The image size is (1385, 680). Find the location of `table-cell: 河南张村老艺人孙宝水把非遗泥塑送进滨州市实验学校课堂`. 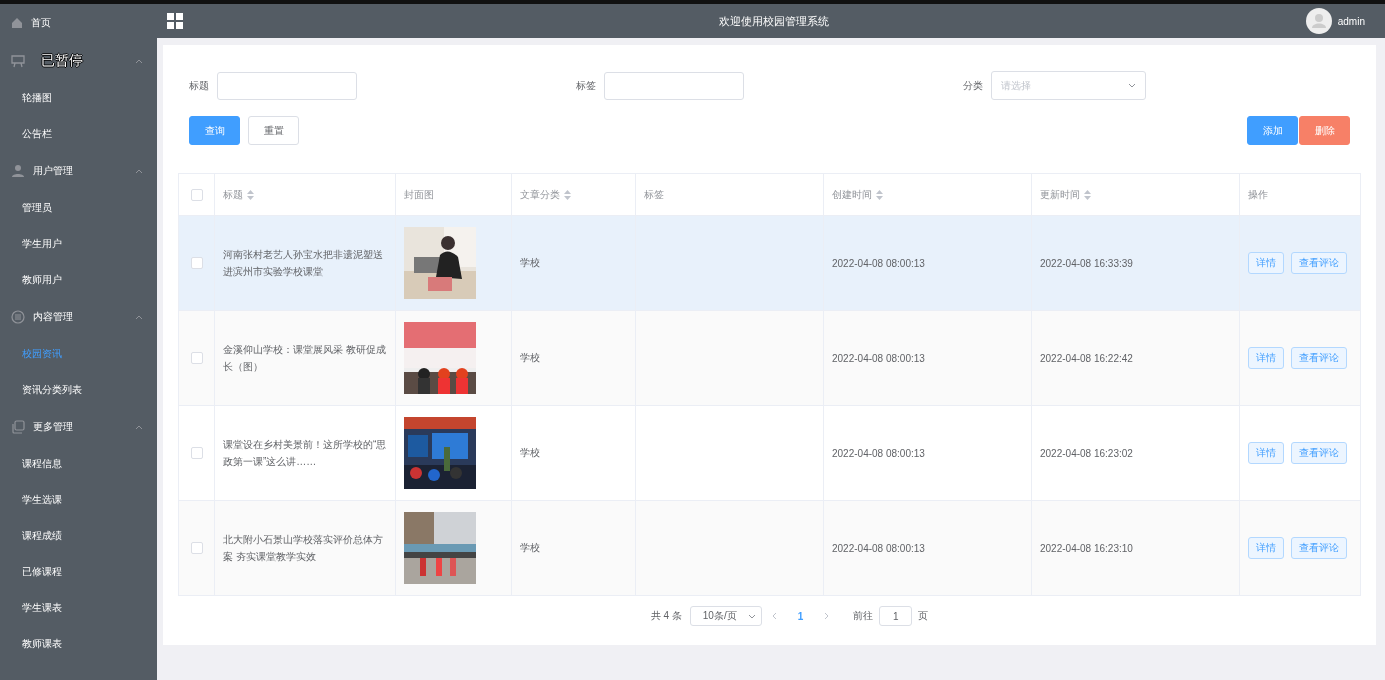

table-cell: 河南张村老艺人孙宝水把非遗泥塑送进滨州市实验学校课堂 is located at coordinates (303, 263).